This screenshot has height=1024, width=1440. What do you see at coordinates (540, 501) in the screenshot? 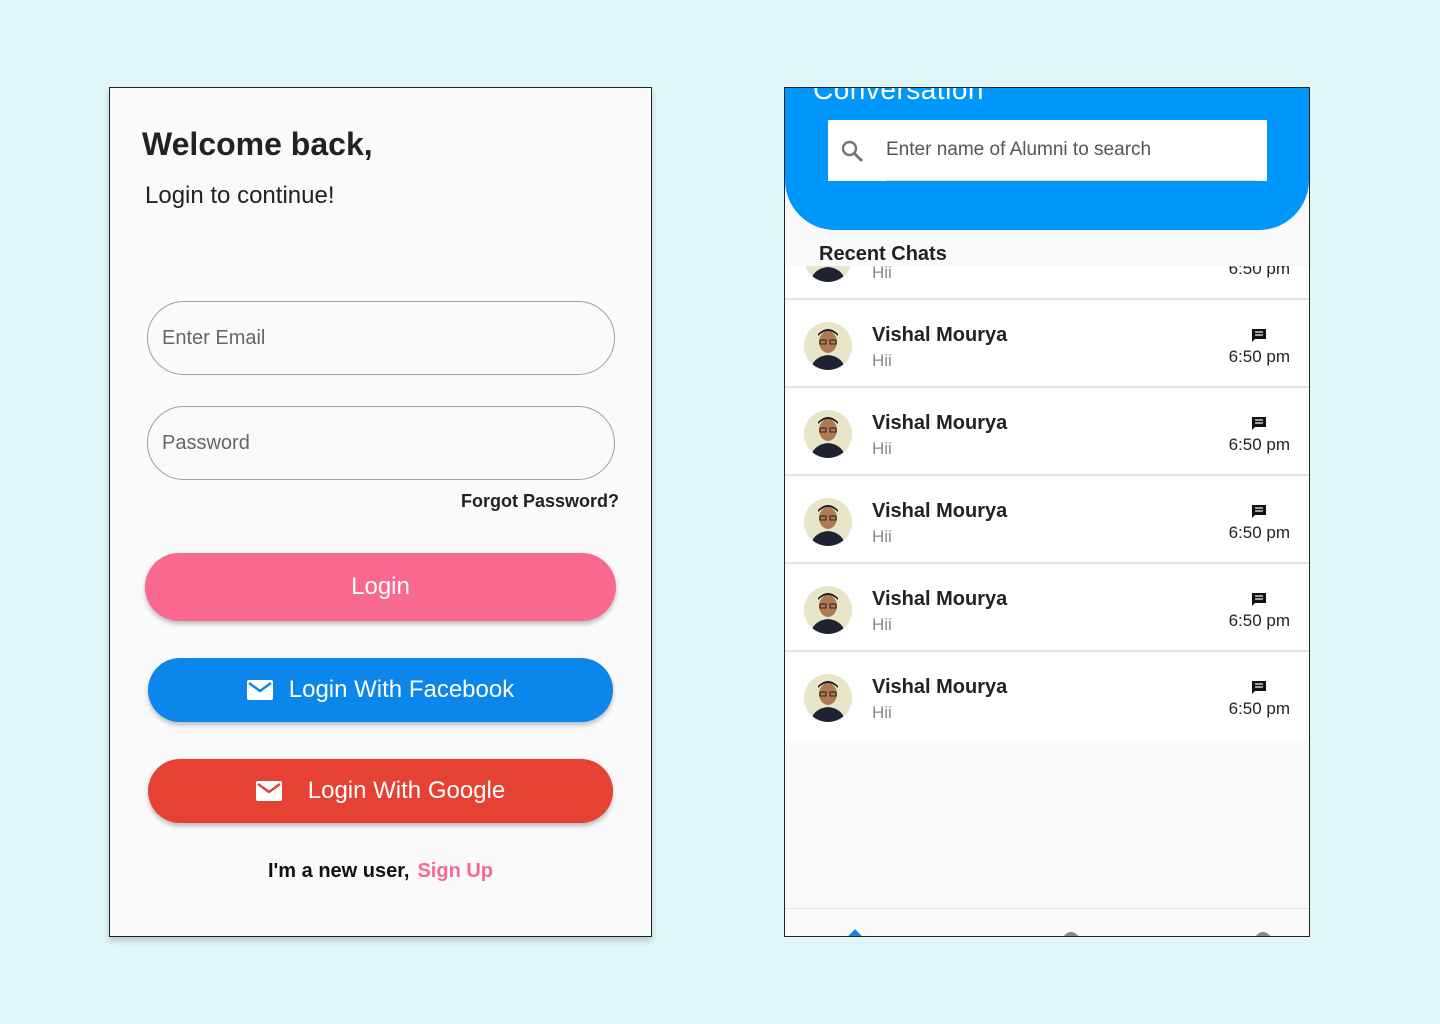
I see `forgot-password-link: Forgot Password?` at bounding box center [540, 501].